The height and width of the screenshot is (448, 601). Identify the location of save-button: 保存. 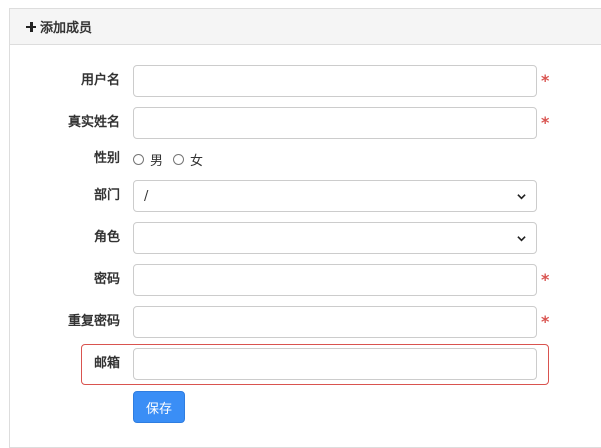
(159, 407).